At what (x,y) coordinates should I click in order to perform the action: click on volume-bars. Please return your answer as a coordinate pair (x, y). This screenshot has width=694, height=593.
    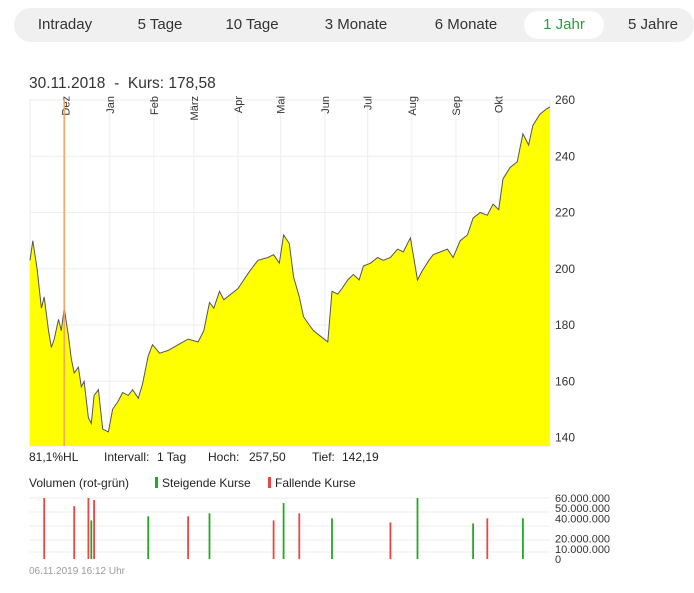
    Looking at the image, I should click on (283, 529).